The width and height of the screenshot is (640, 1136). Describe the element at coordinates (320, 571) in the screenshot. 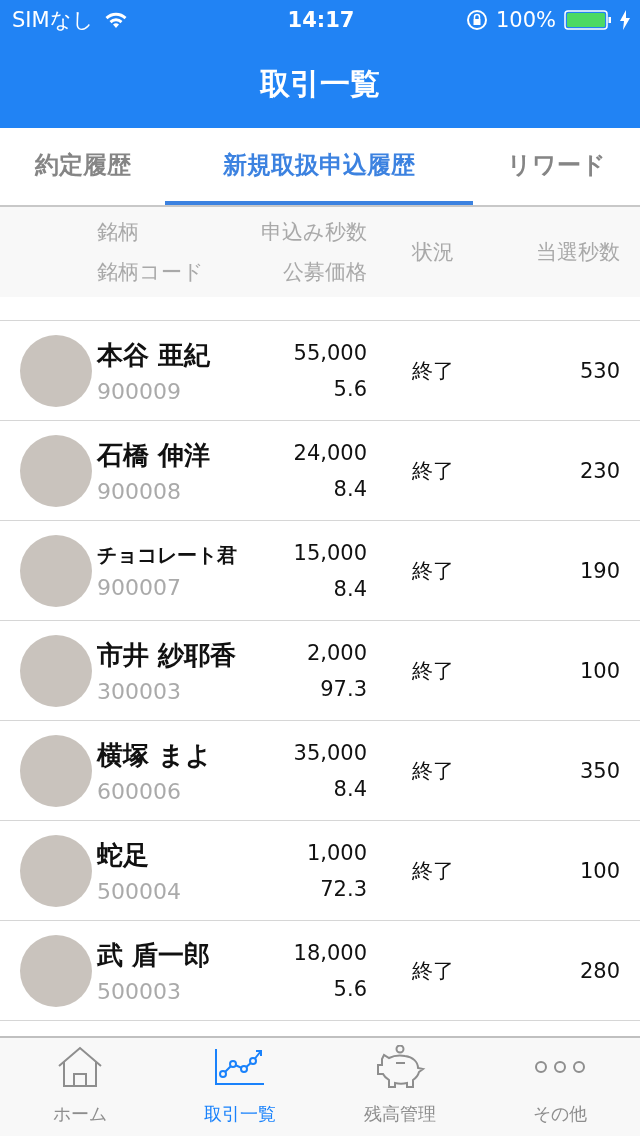

I see `list-row: チョコレート君 900007 15,000 8.4 終了 190` at that location.